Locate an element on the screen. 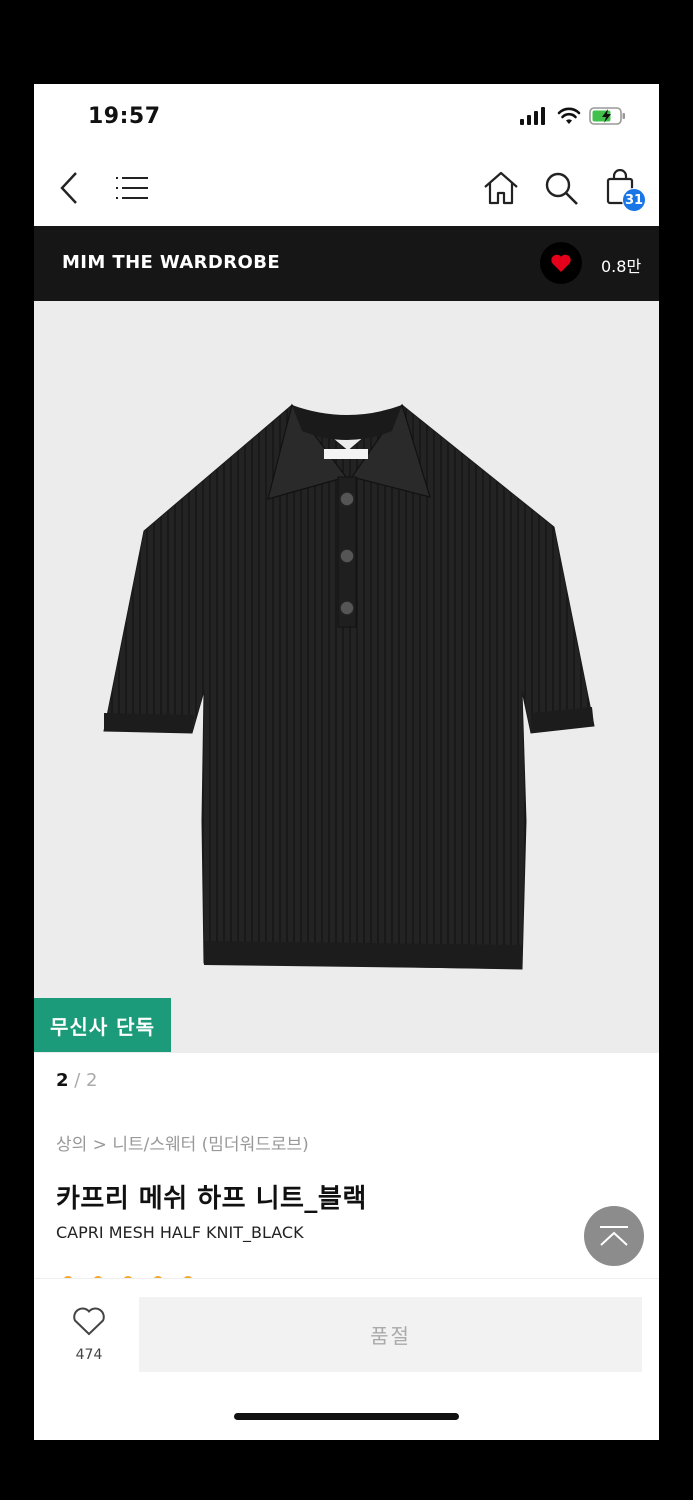 This screenshot has height=1500, width=693. heart-filled-icon is located at coordinates (561, 263).